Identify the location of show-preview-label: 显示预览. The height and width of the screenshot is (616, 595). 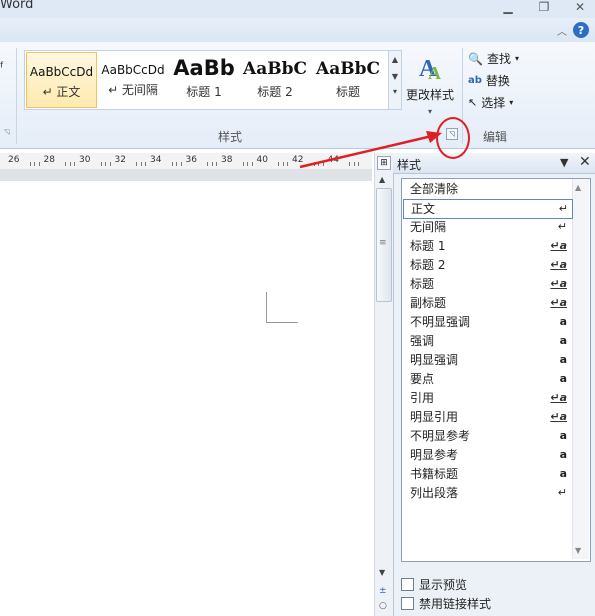
(443, 585).